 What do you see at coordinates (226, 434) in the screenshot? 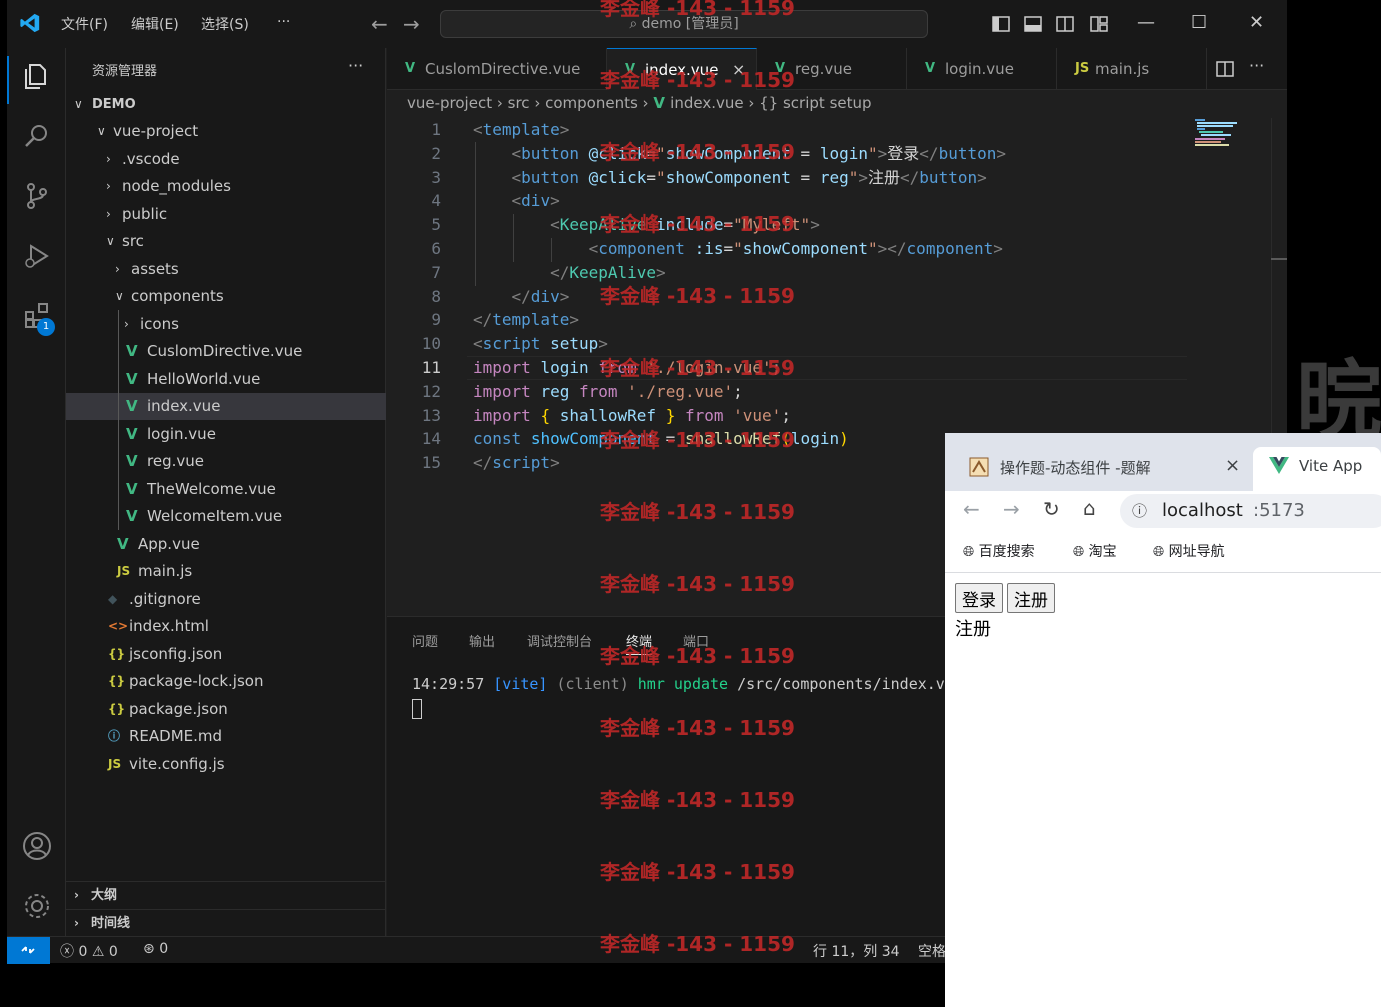
I see `tree-item: Vlogin.vue` at bounding box center [226, 434].